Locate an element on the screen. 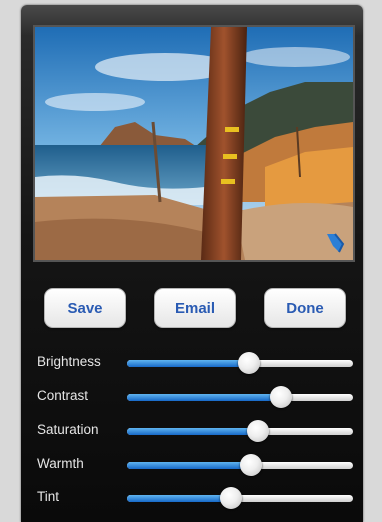  warmth-slider is located at coordinates (240, 465).